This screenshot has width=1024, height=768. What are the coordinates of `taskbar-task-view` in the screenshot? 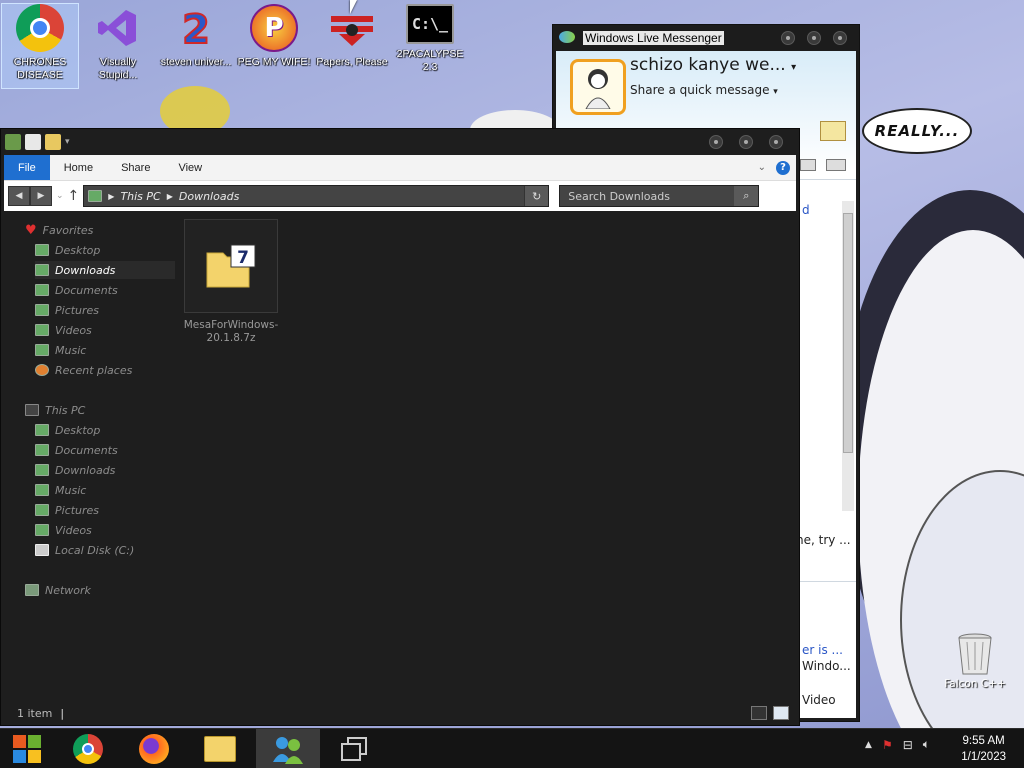 It's located at (354, 748).